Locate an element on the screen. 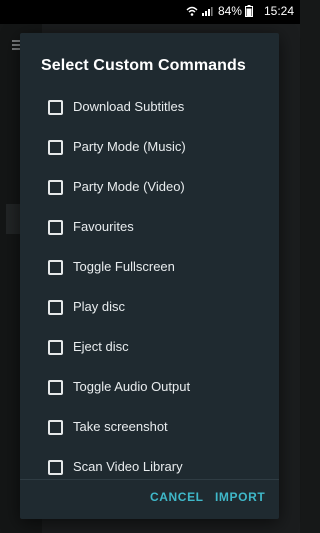 The image size is (320, 533). list-item-label: Party Mode (Video) is located at coordinates (129, 186).